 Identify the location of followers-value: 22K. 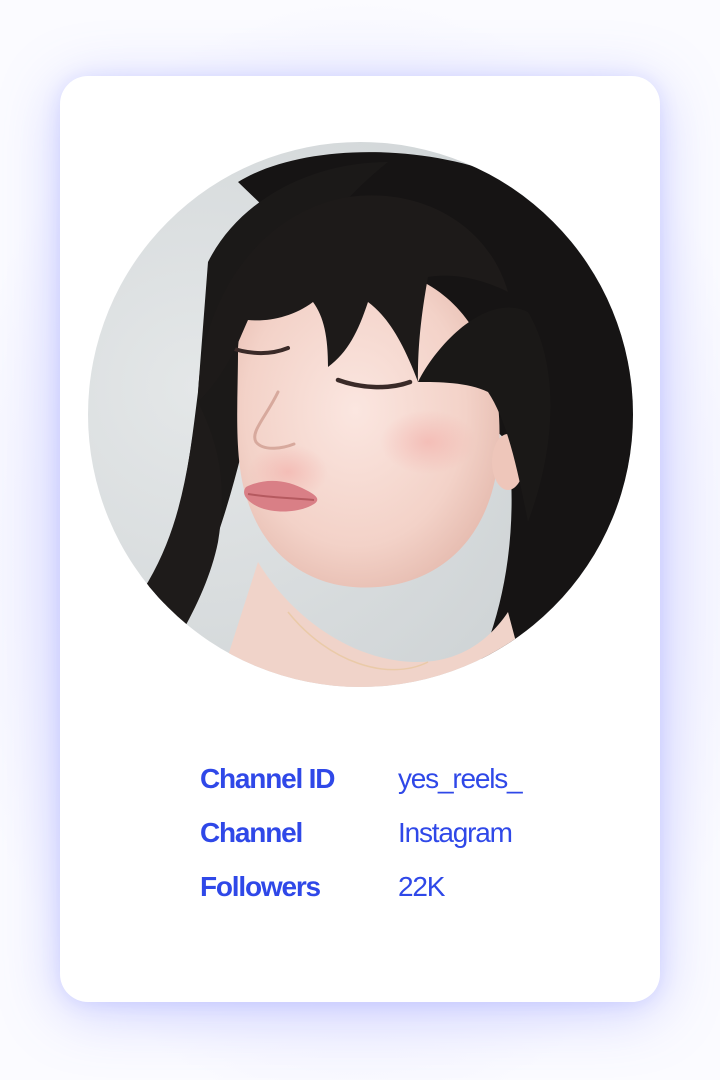
(421, 886).